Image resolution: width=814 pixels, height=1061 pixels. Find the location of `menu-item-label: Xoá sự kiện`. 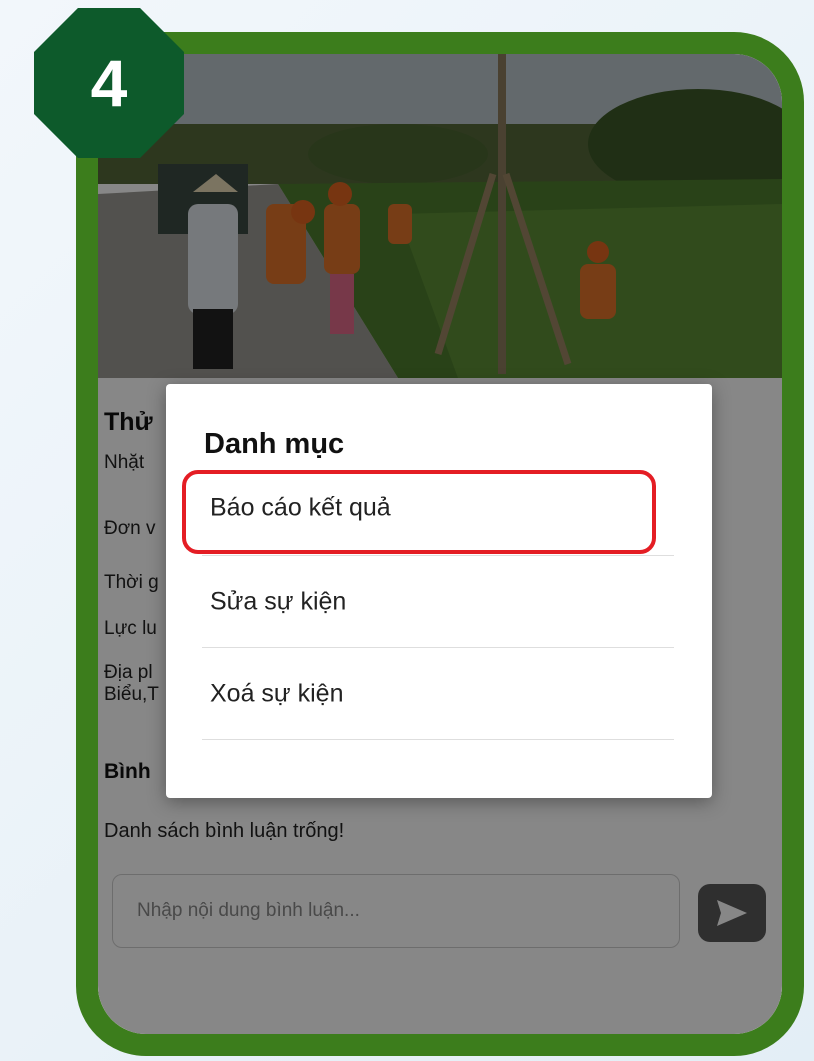

menu-item-label: Xoá sự kiện is located at coordinates (277, 693).